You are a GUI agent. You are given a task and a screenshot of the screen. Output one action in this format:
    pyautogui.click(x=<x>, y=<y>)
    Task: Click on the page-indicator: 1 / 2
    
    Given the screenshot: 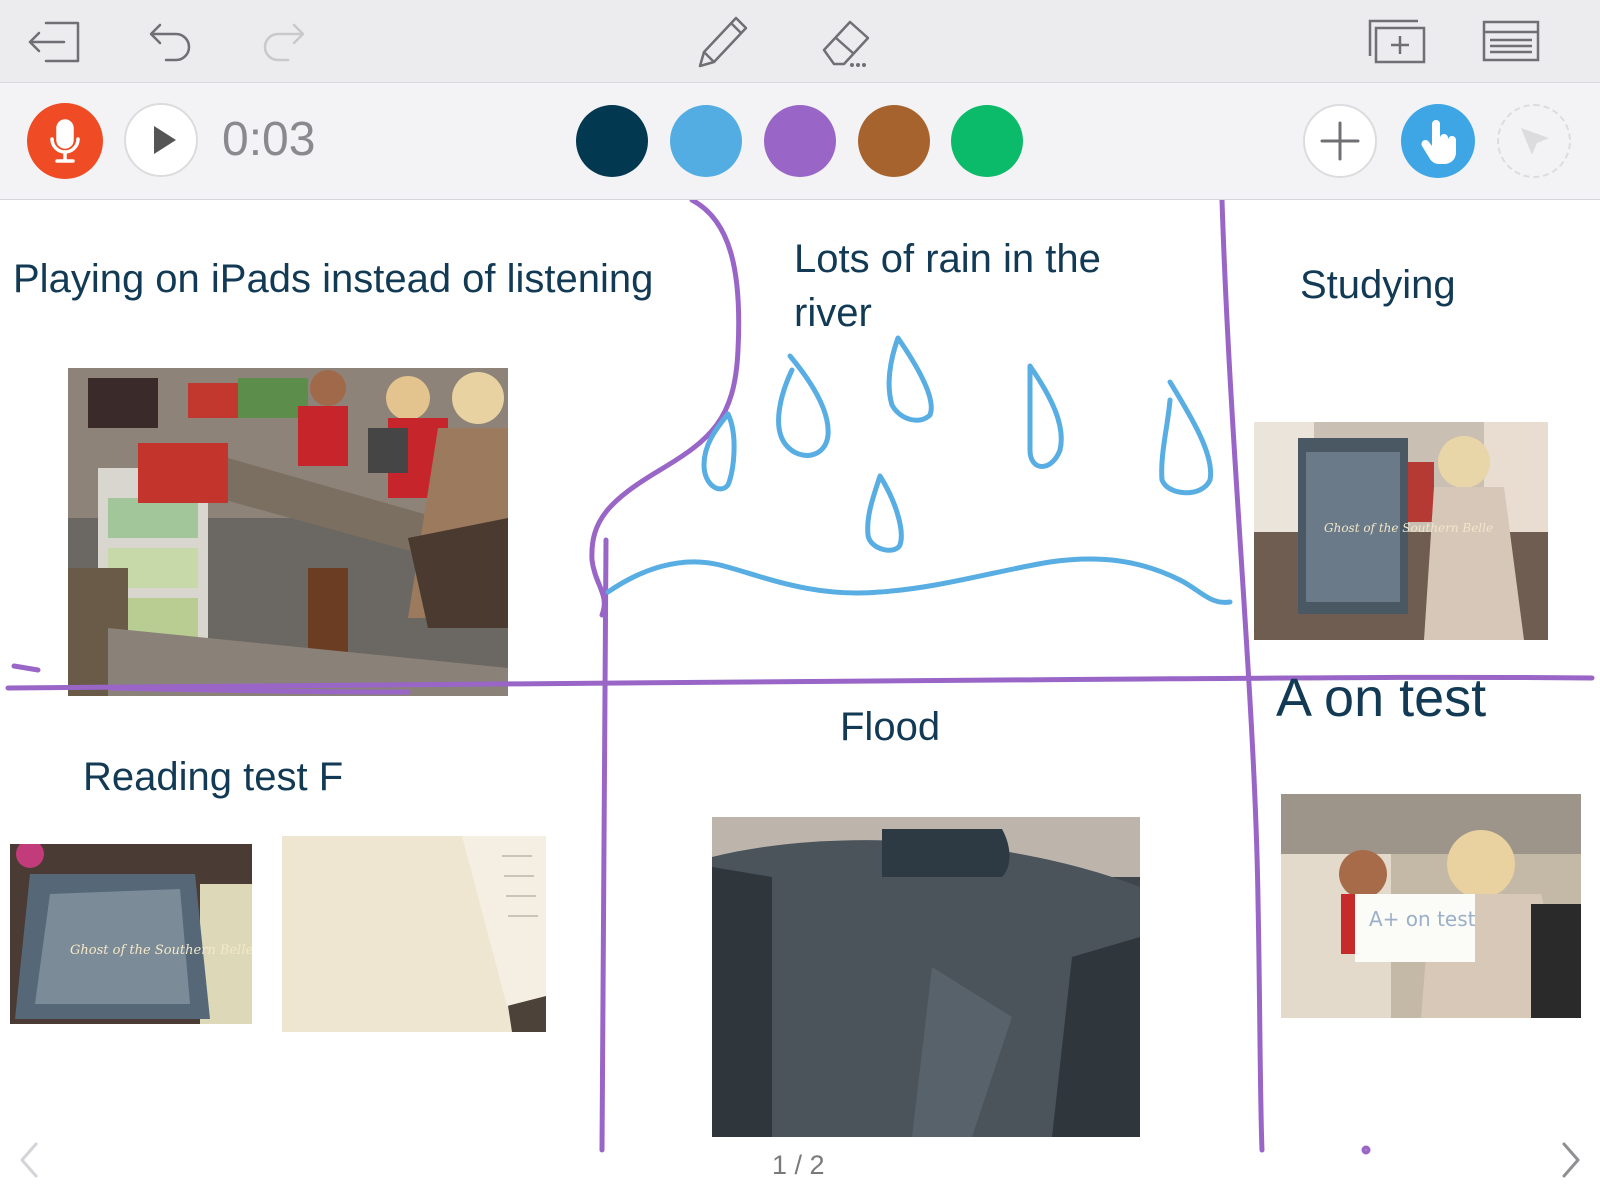 What is the action you would take?
    pyautogui.click(x=798, y=1165)
    